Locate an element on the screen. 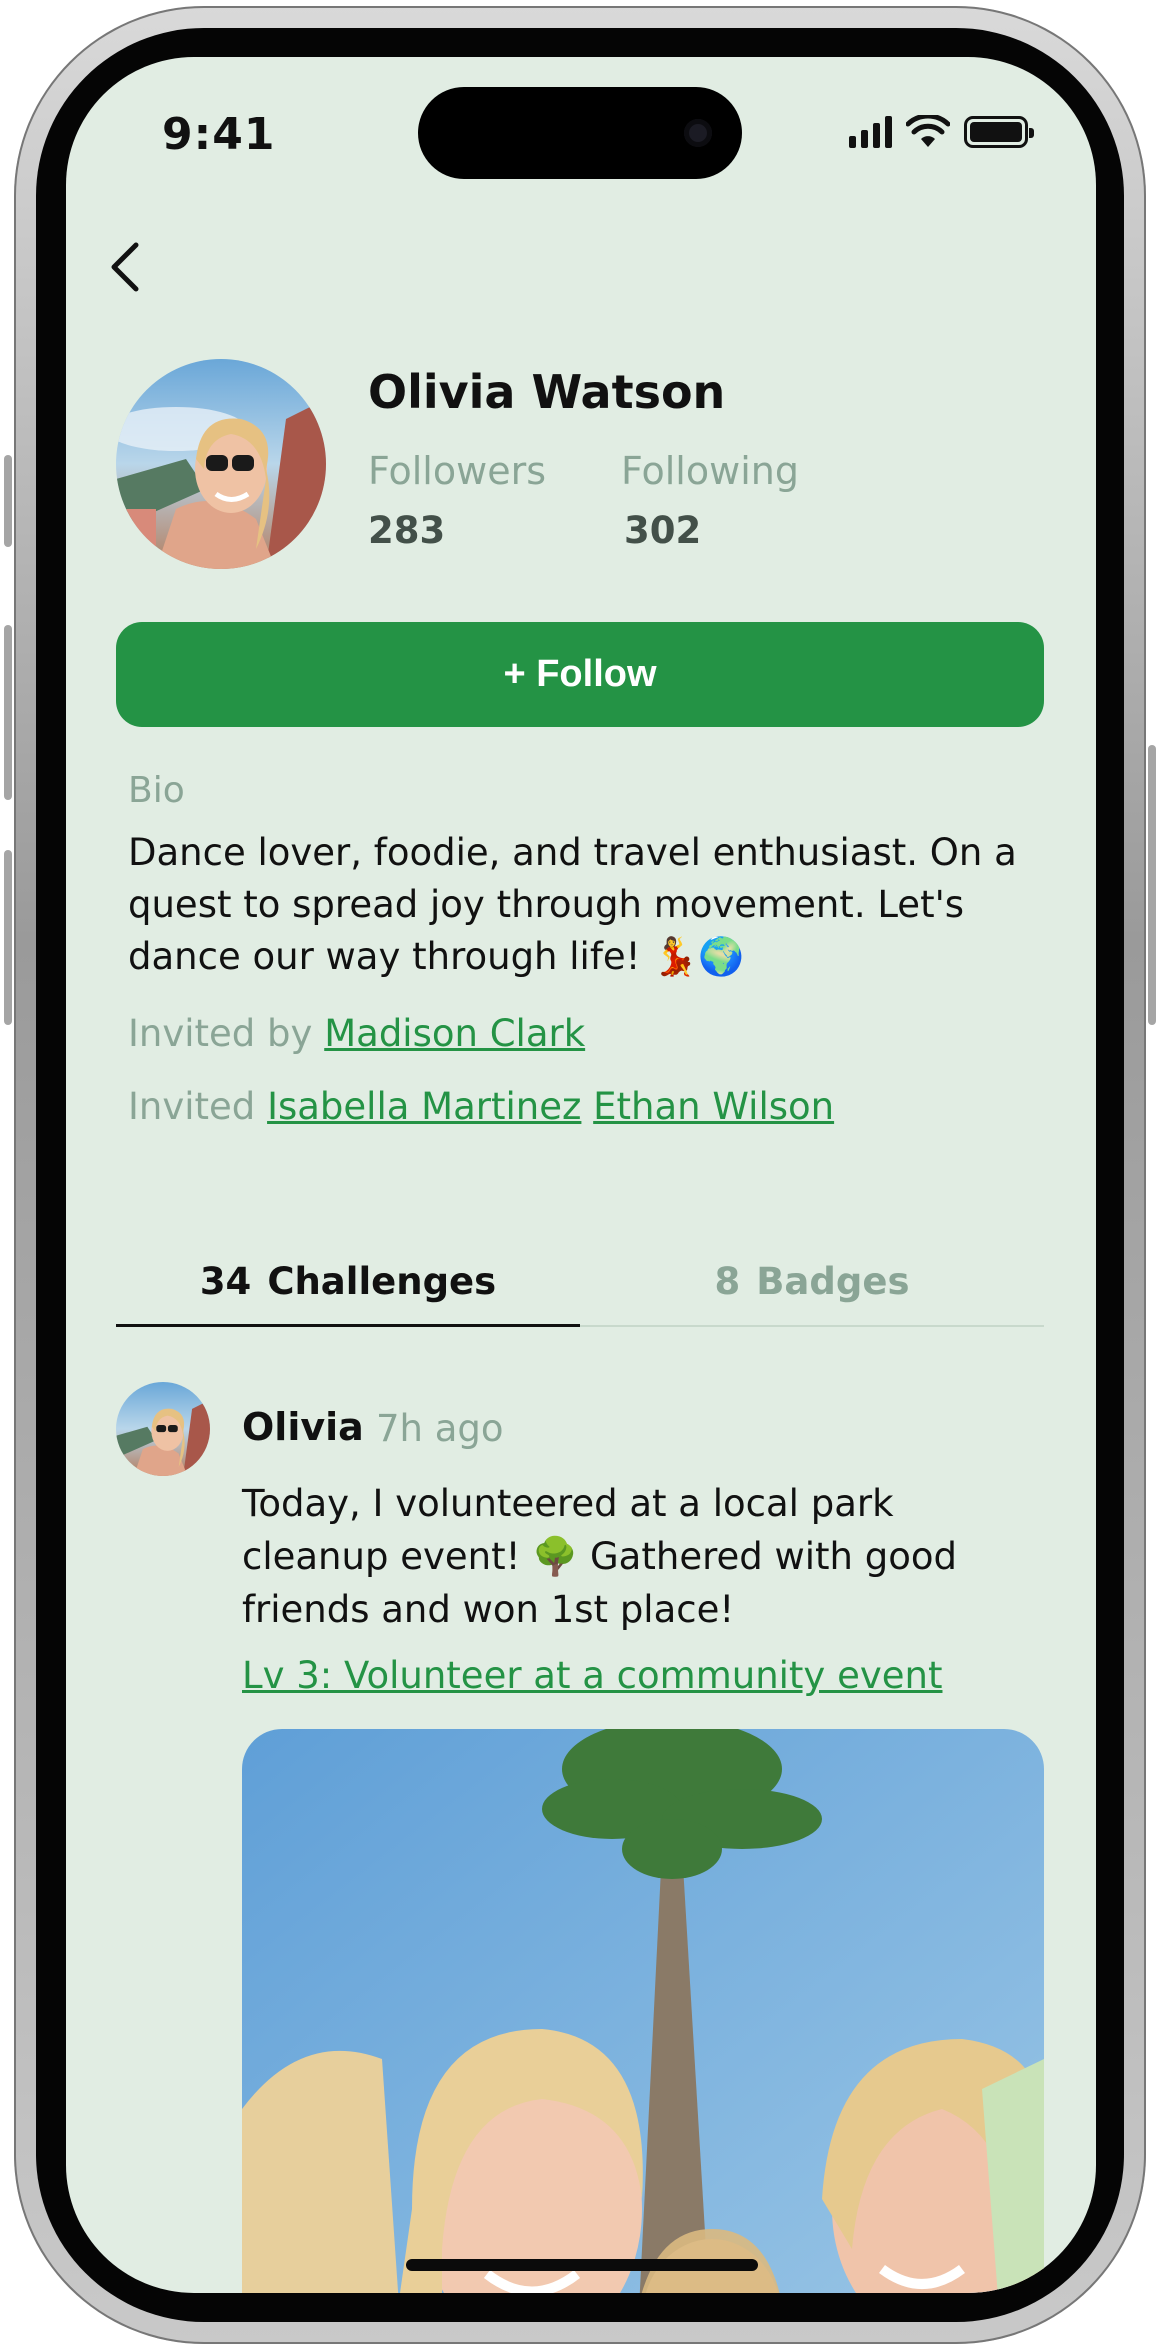  invited-by-label: Invited by is located at coordinates (220, 1033).